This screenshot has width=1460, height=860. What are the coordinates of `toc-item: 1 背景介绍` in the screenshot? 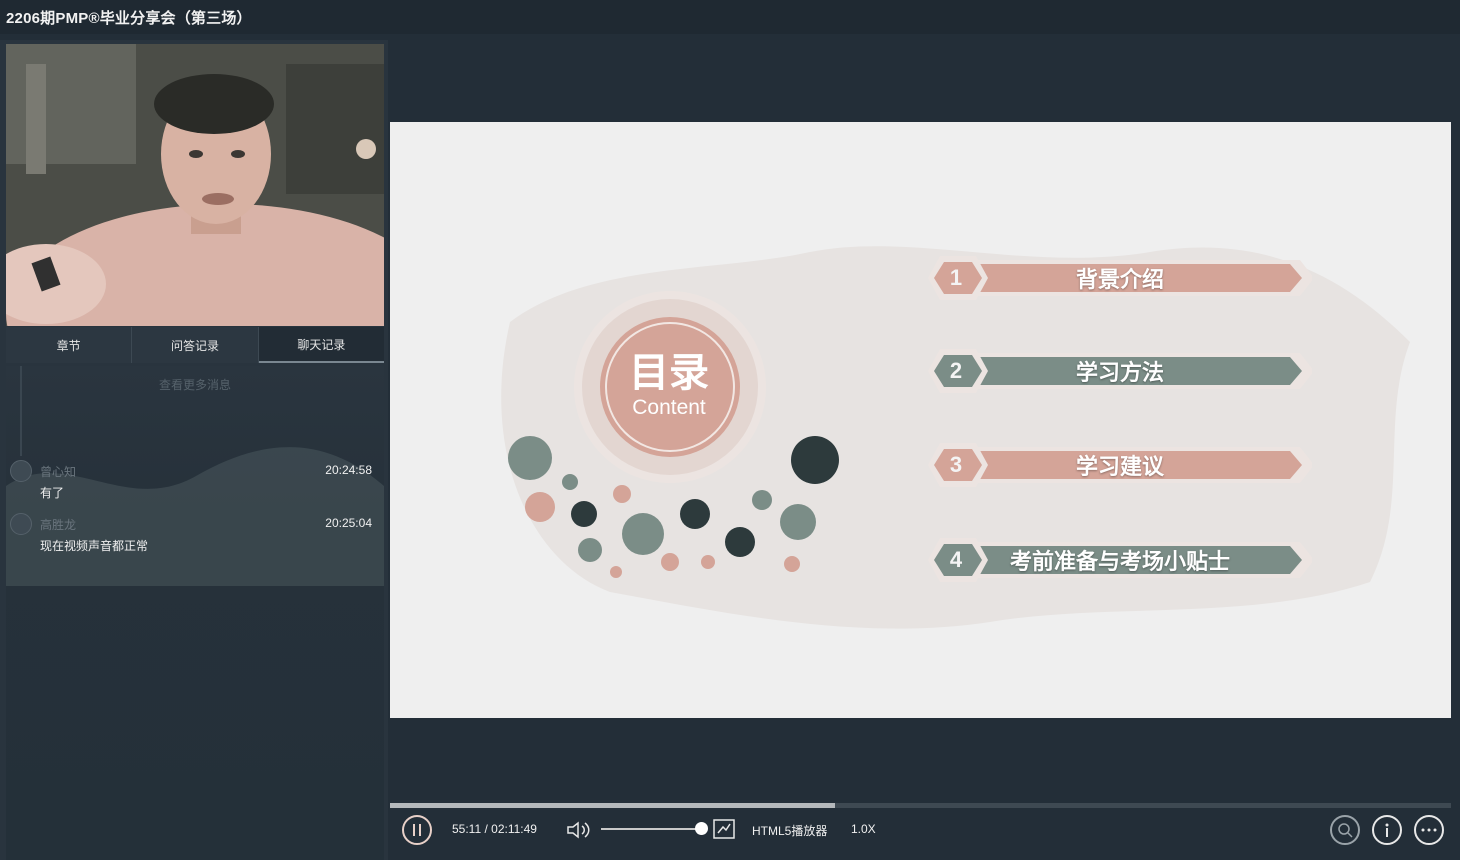 It's located at (1119, 278).